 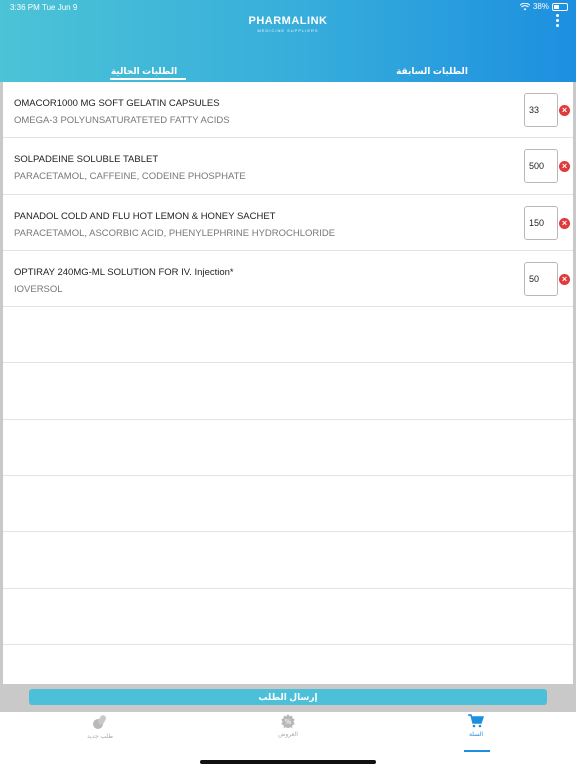 I want to click on battery-percent: 38%, so click(x=540, y=6).